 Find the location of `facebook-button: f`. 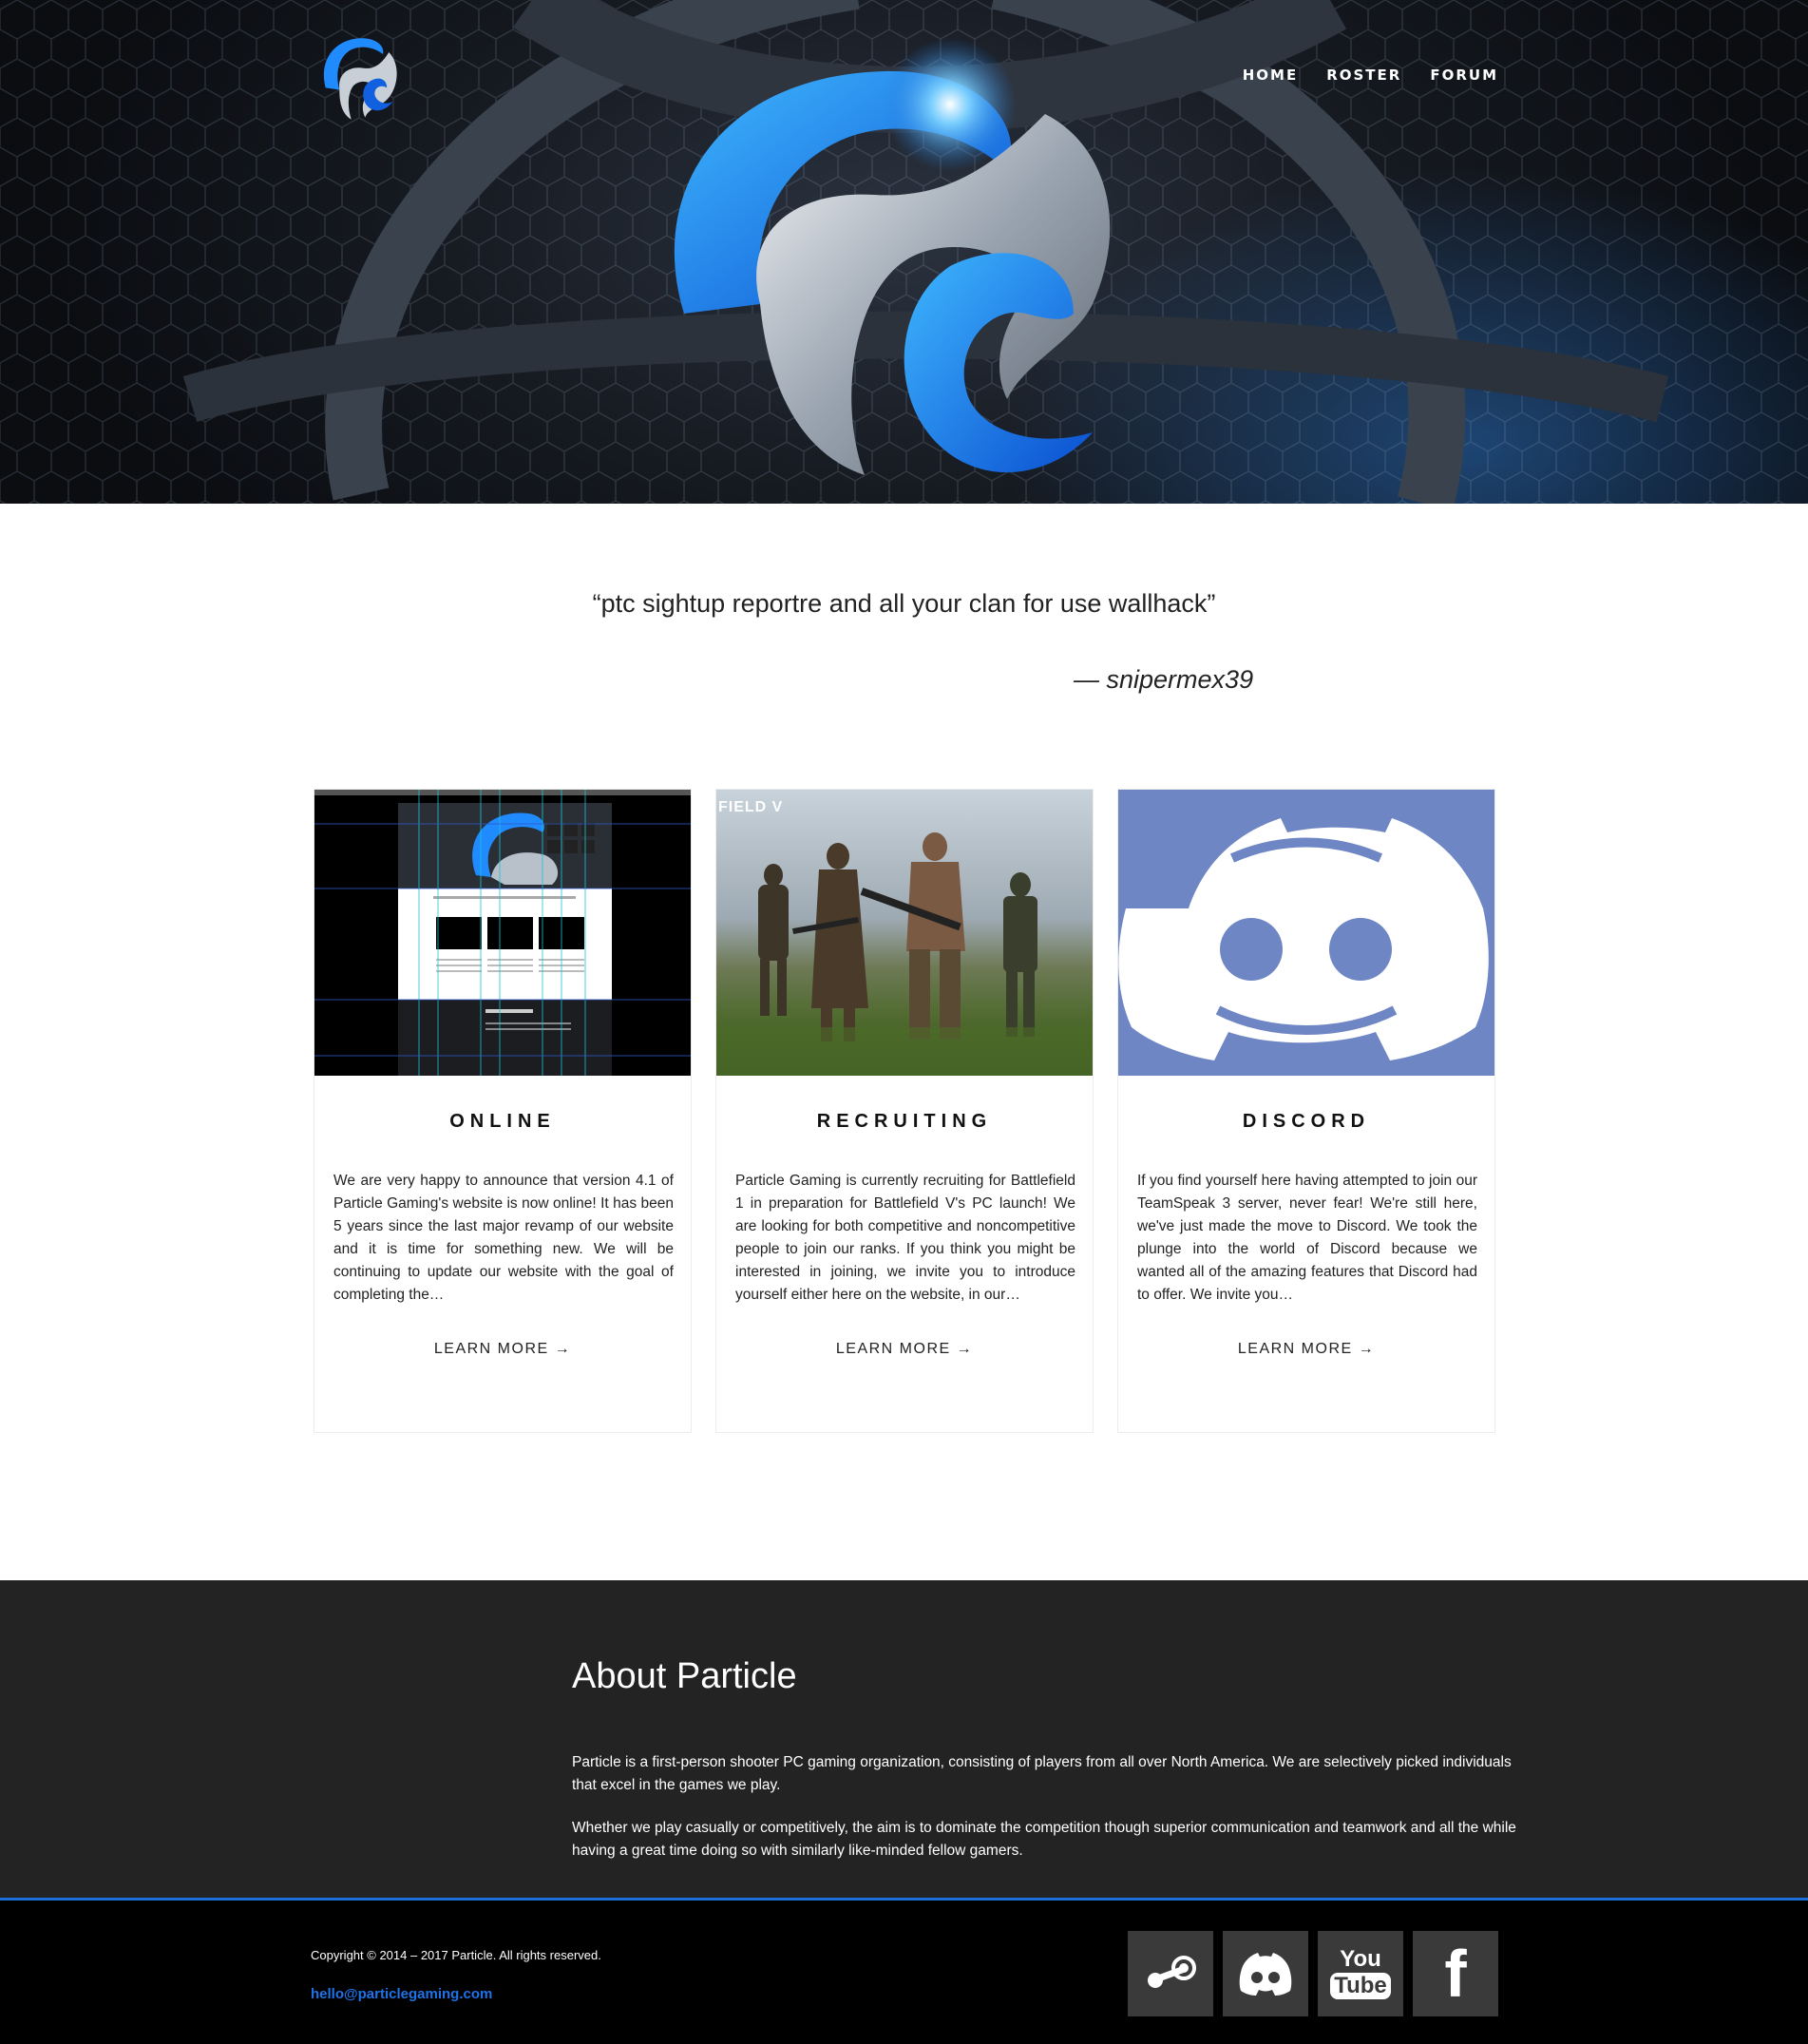

facebook-button: f is located at coordinates (1455, 1973).